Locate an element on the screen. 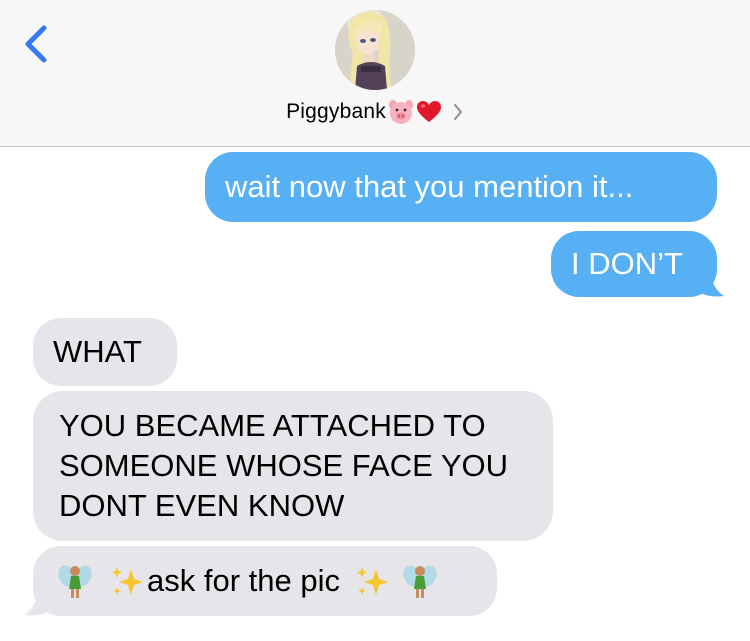  bubble-tail-sent is located at coordinates (710, 284).